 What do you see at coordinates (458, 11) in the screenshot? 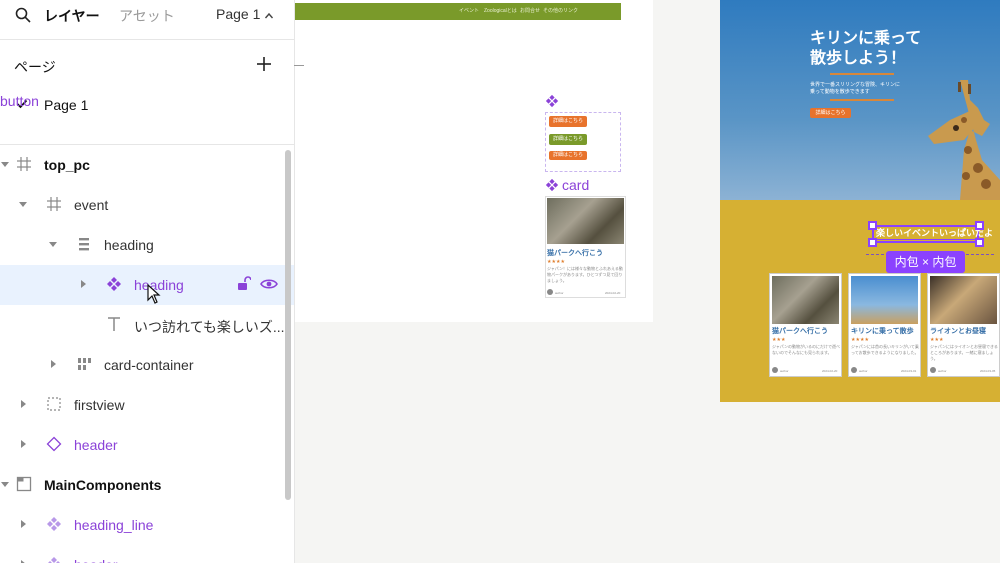
I see `site-header-bar: イベント Zoologicalとは お問合せ その他のリンク` at bounding box center [458, 11].